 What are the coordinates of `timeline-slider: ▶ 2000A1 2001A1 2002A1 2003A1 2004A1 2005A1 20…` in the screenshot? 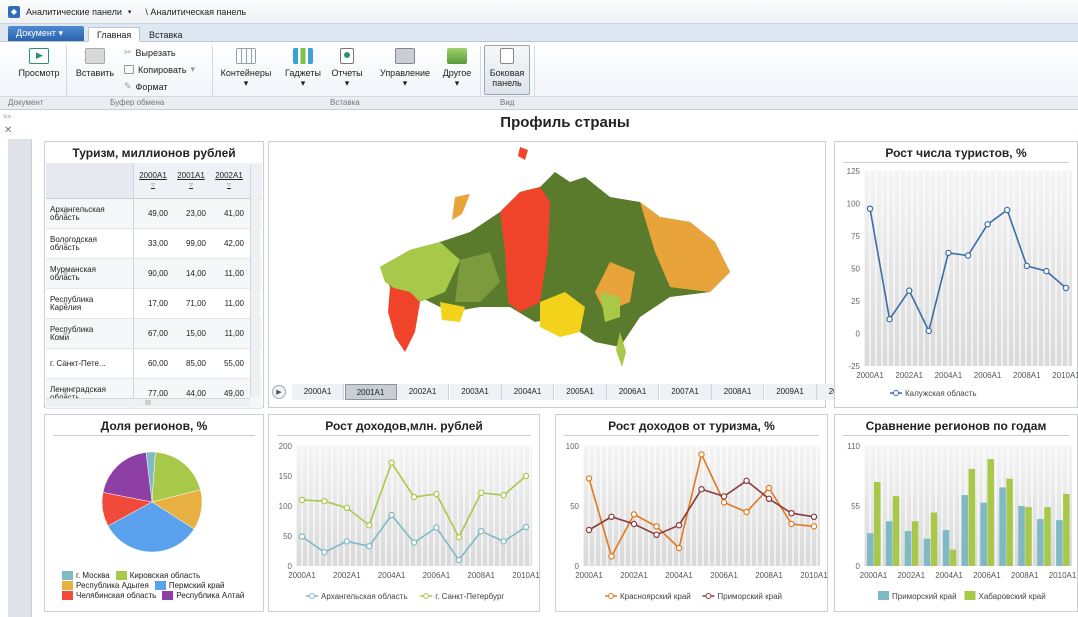 It's located at (570, 392).